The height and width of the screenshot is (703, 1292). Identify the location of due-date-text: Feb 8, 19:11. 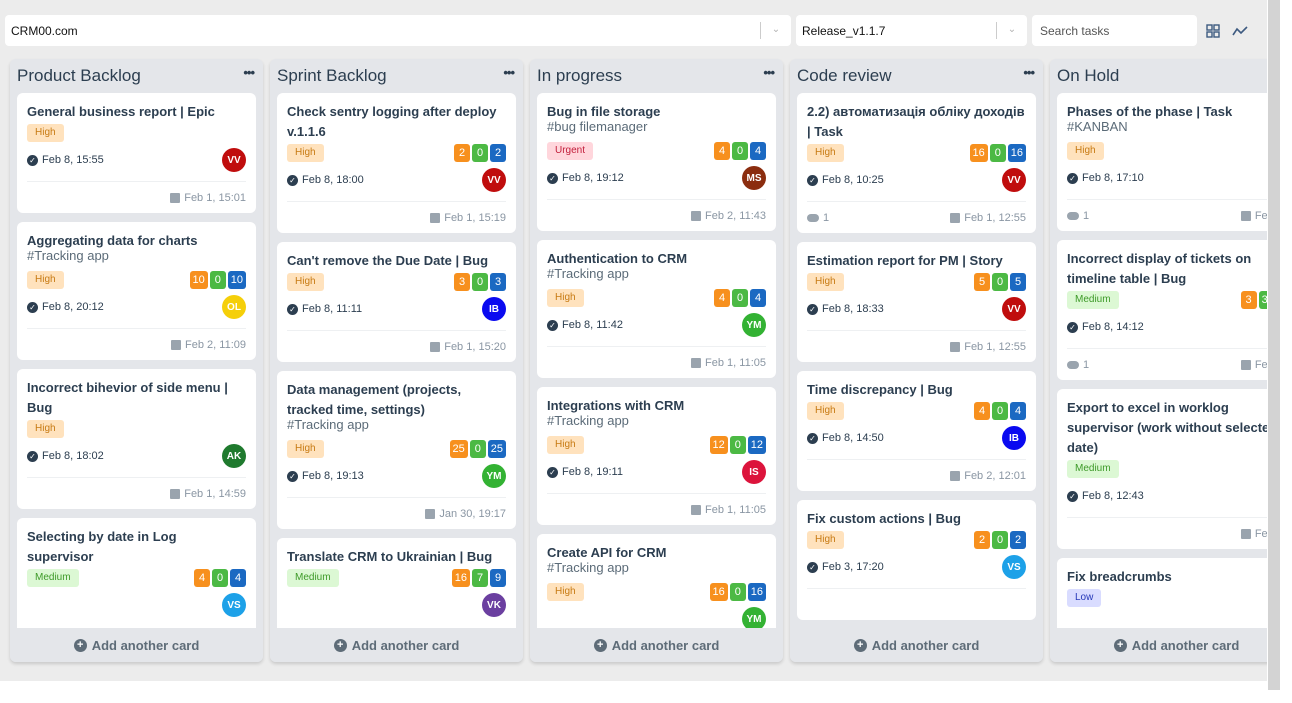
(592, 472).